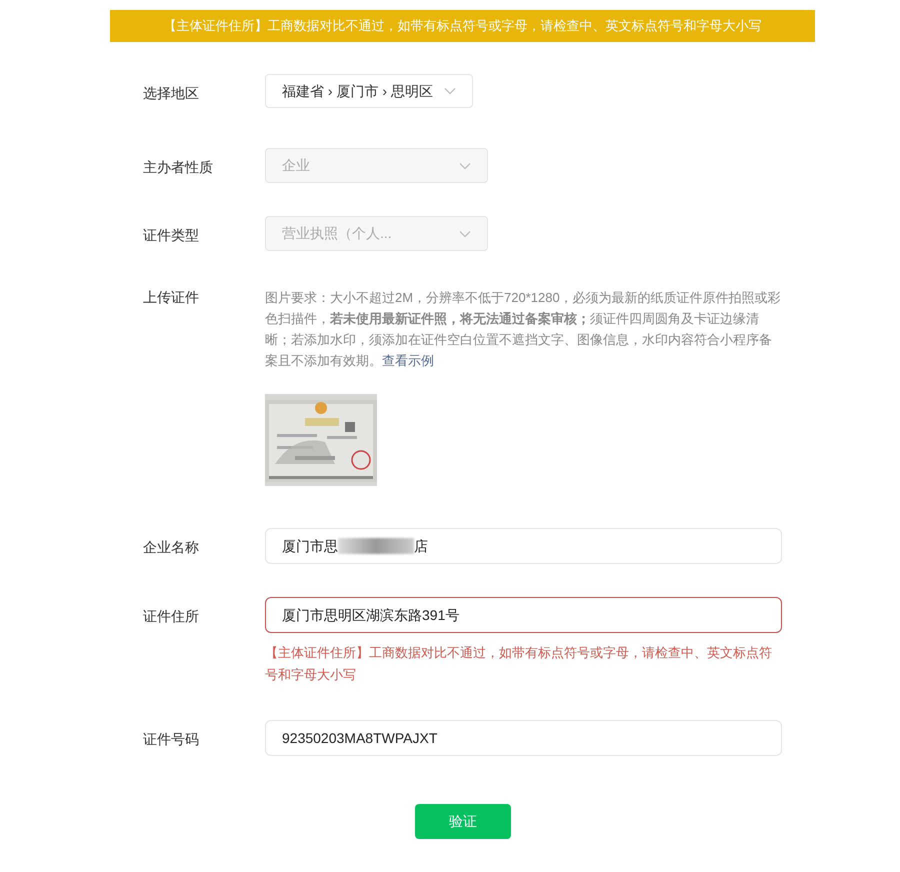 The width and height of the screenshot is (900, 872). I want to click on field-label: 证件住所, so click(171, 616).